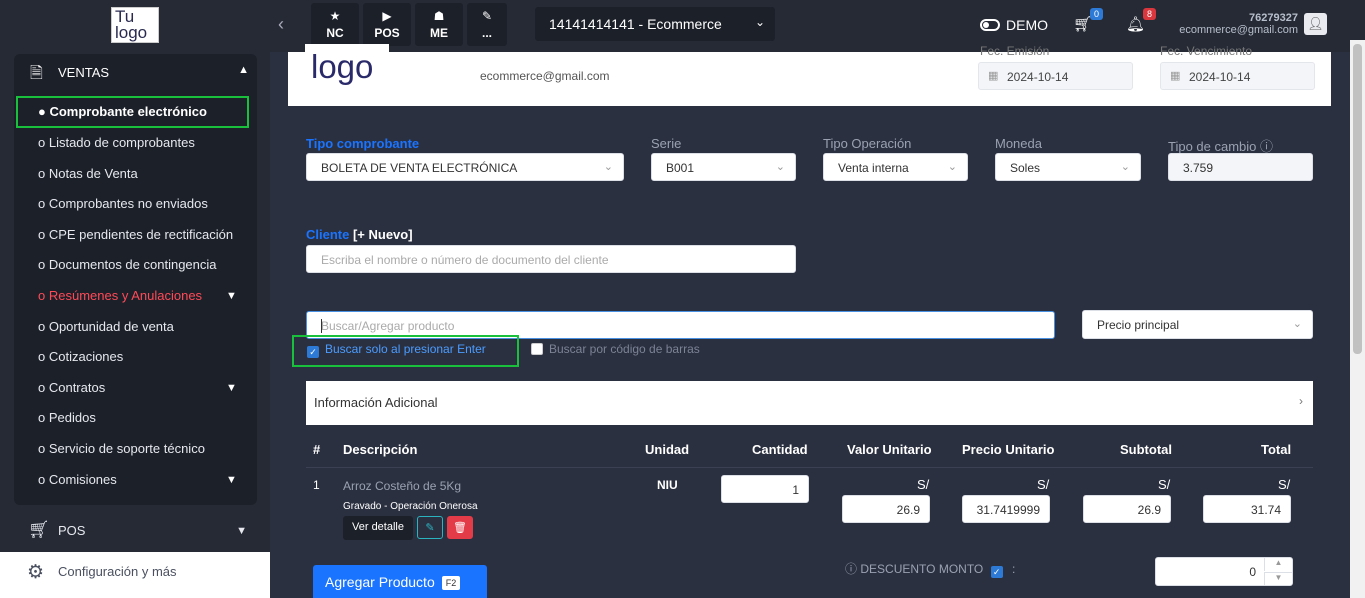 The height and width of the screenshot is (598, 1365). I want to click on play-icon: ▶, so click(387, 16).